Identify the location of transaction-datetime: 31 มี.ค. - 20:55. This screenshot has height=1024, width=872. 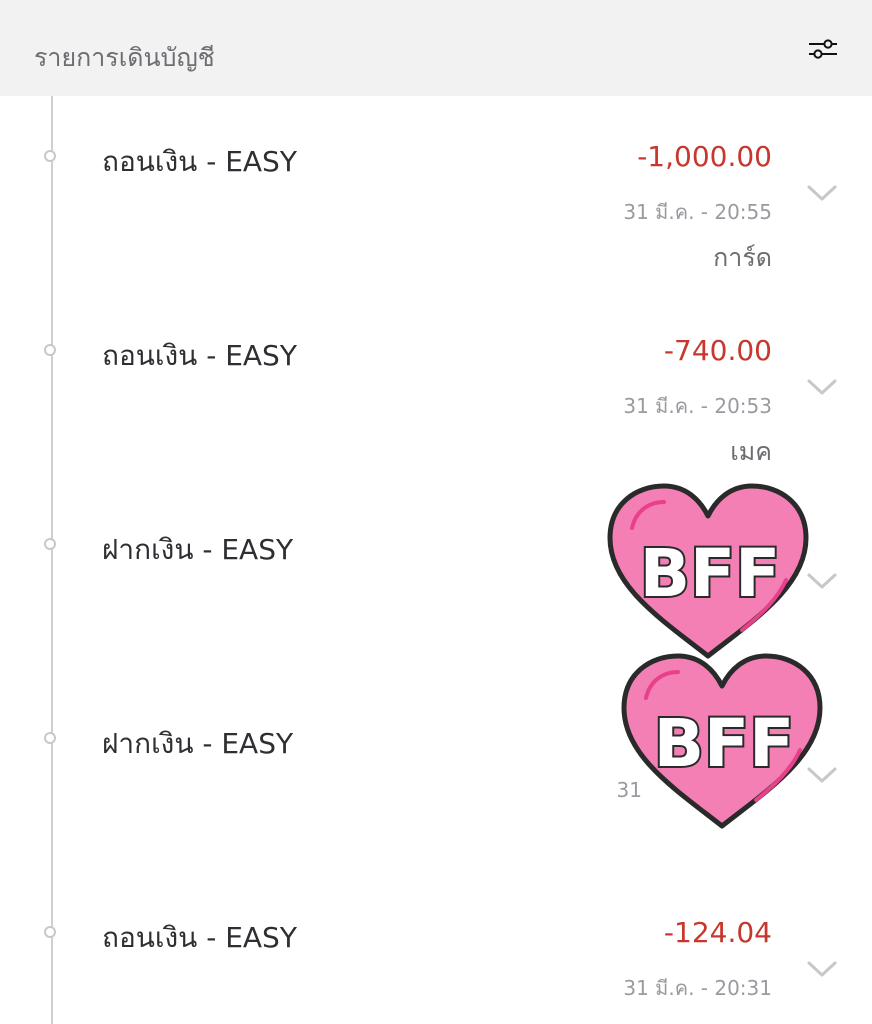
(697, 212).